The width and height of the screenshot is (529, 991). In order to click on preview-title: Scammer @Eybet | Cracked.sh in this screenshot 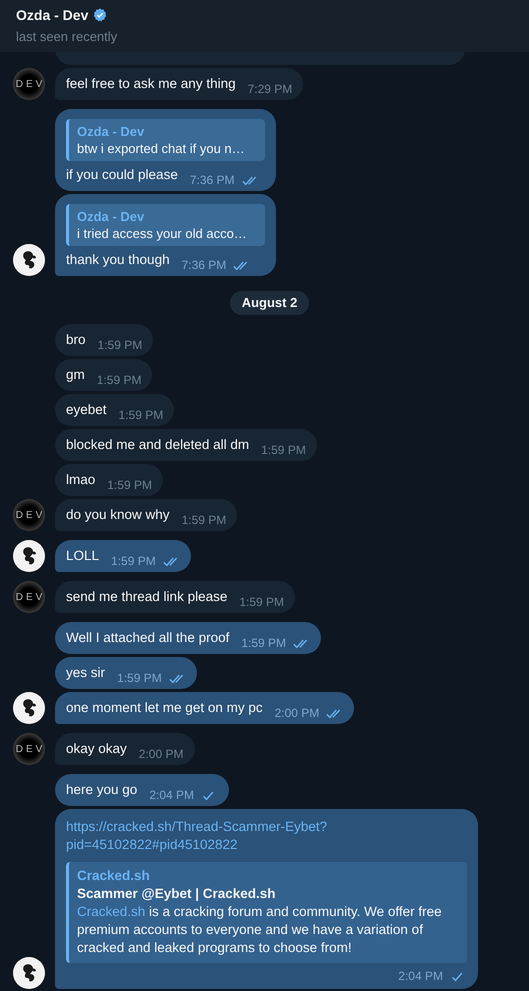, I will do `click(177, 894)`.